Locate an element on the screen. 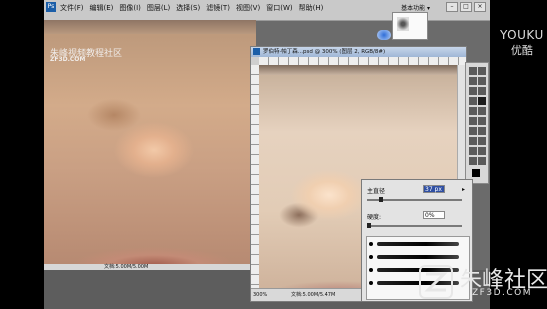 The image size is (547, 309). menu-edit: 编辑(E) is located at coordinates (102, 8).